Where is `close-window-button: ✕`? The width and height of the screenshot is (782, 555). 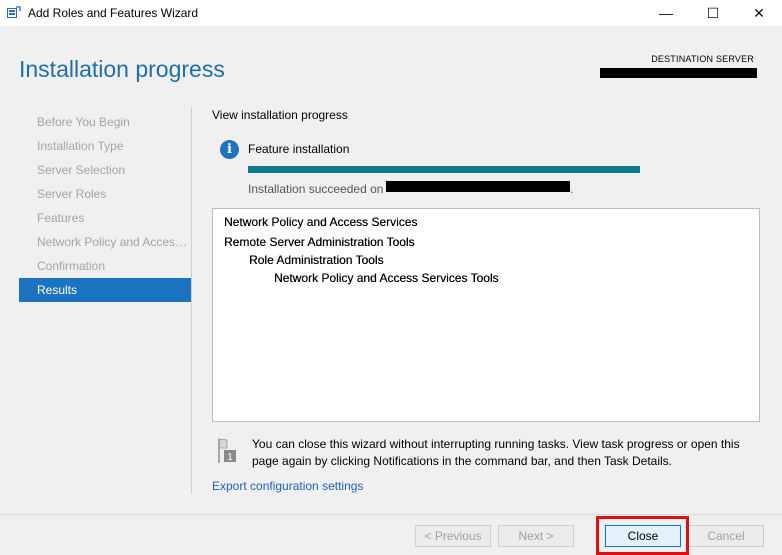
close-window-button: ✕ is located at coordinates (759, 13).